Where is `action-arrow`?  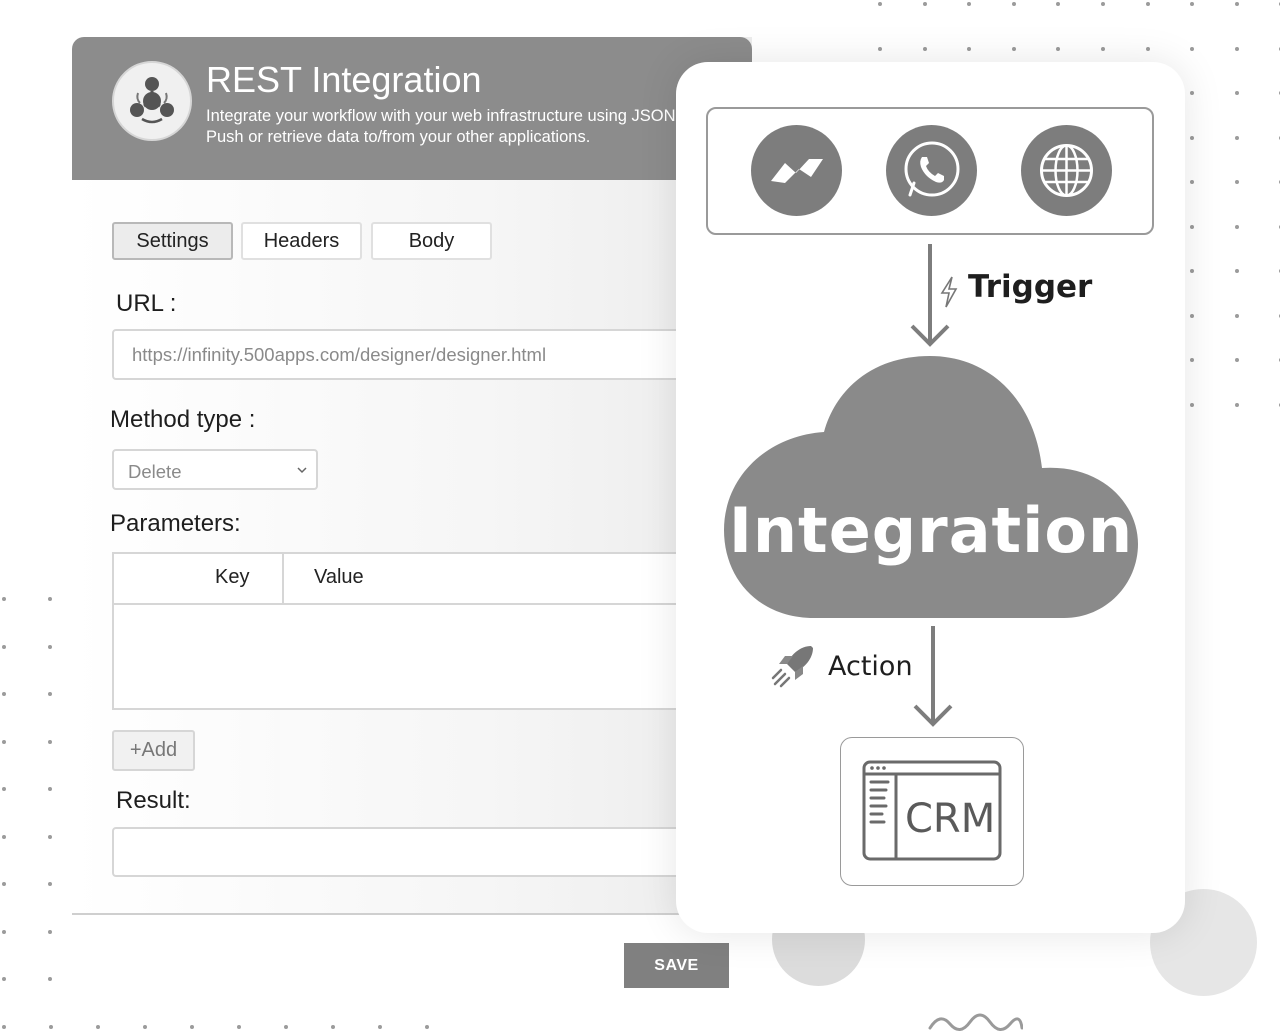
action-arrow is located at coordinates (933, 676).